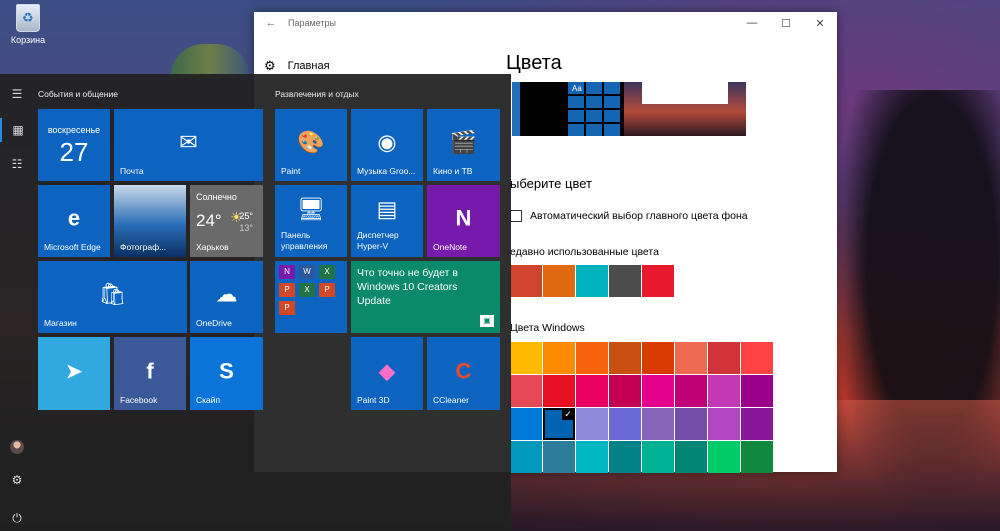 Image resolution: width=1000 pixels, height=531 pixels. I want to click on tile-movies: 🎬 Кино и ТВ, so click(463, 145).